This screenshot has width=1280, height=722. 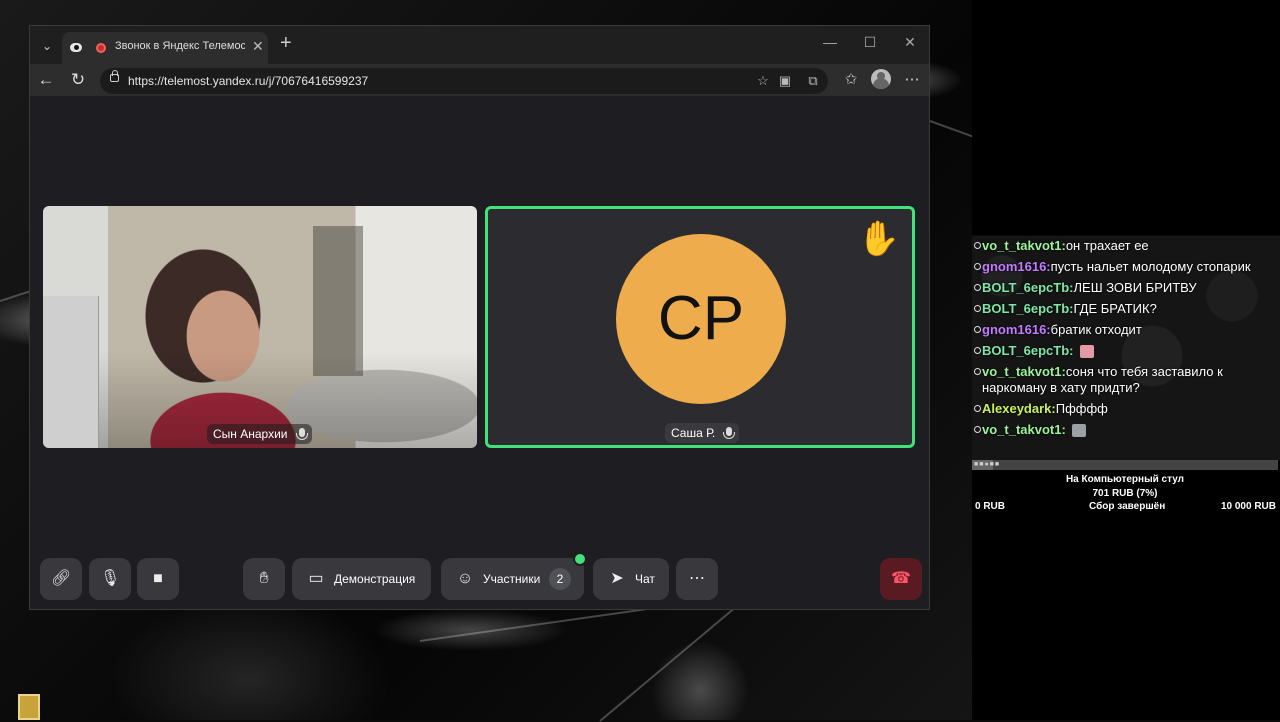 I want to click on more-menu-icon: ⋯, so click(x=912, y=80).